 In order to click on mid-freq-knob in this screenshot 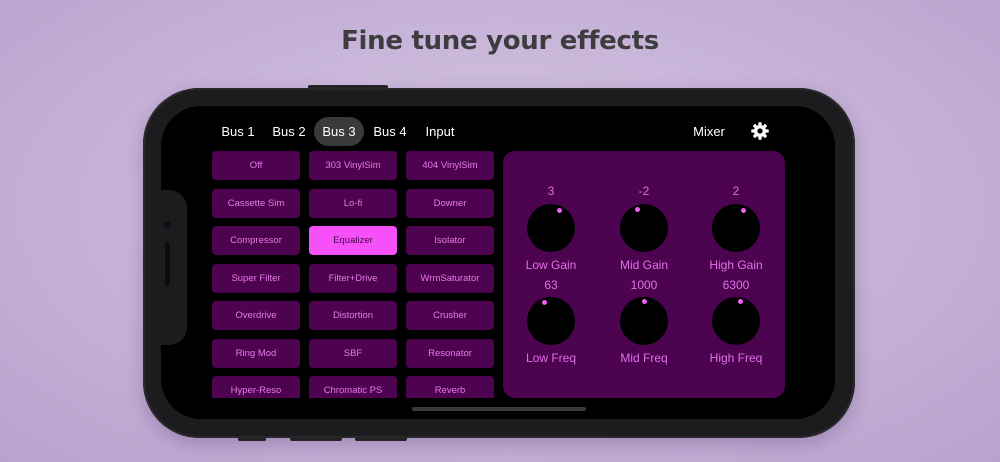, I will do `click(644, 321)`.